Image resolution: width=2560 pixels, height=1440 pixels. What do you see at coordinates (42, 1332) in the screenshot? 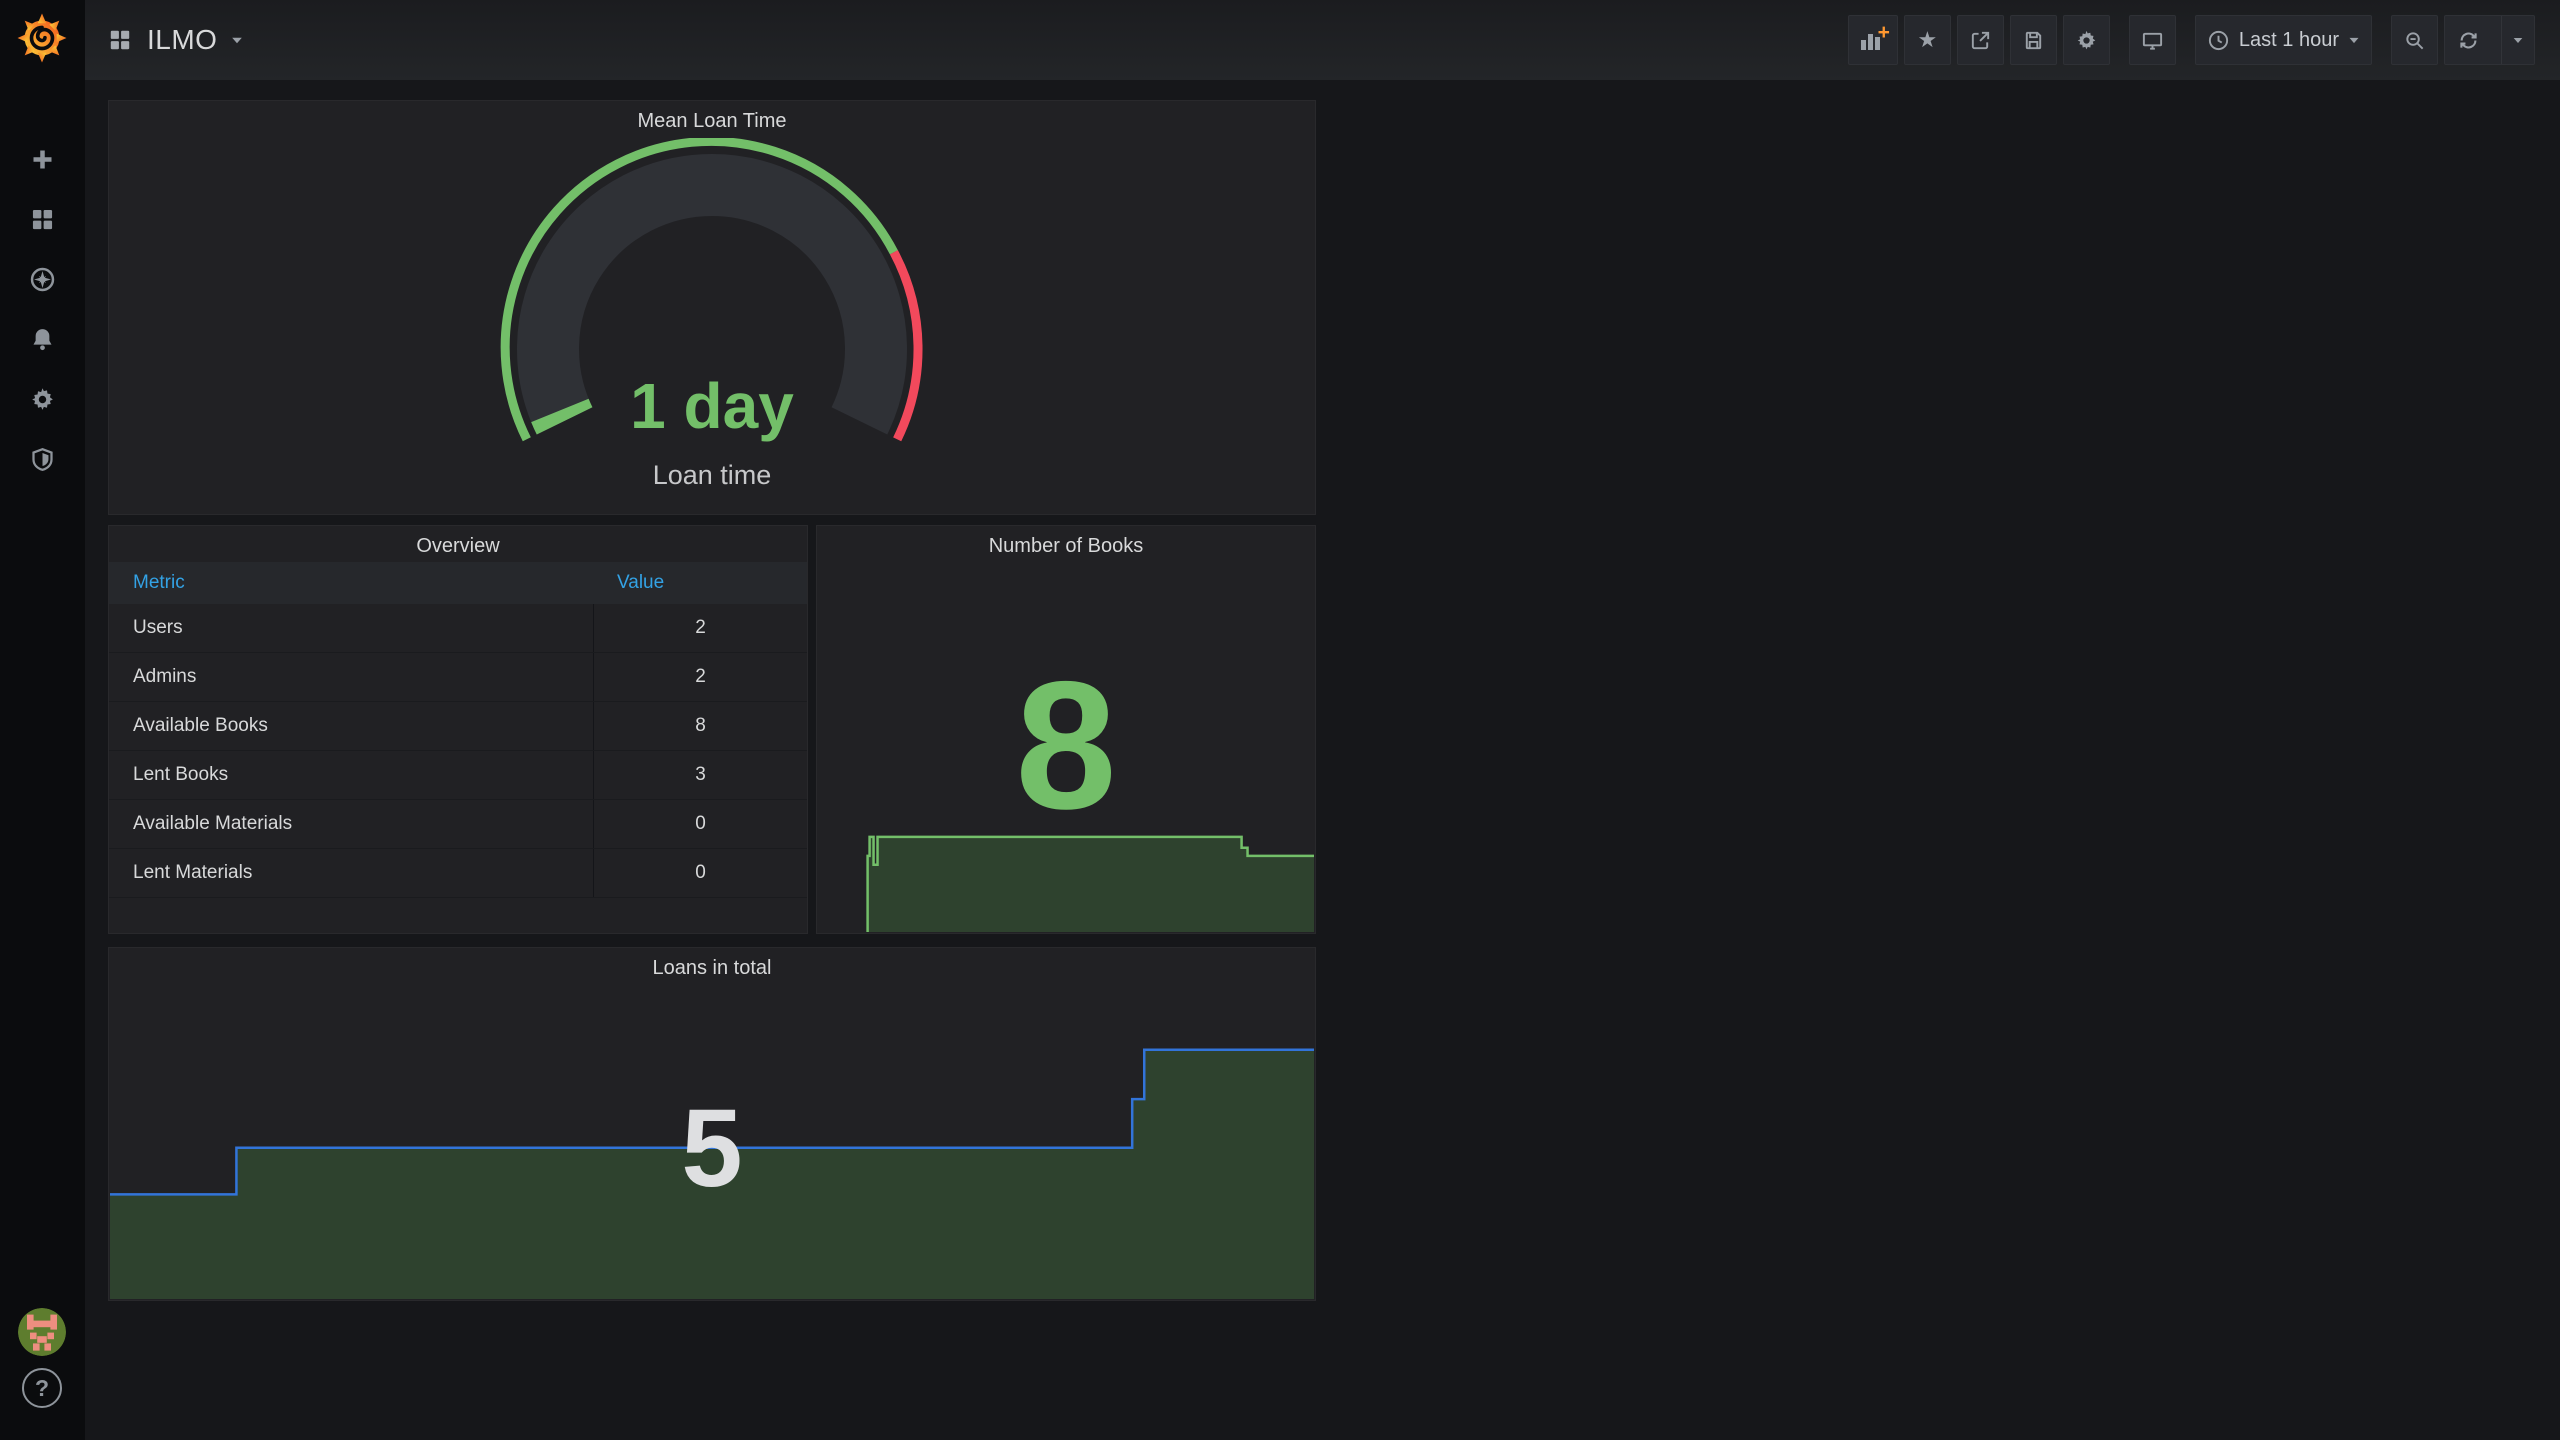
I see `user-avatar` at bounding box center [42, 1332].